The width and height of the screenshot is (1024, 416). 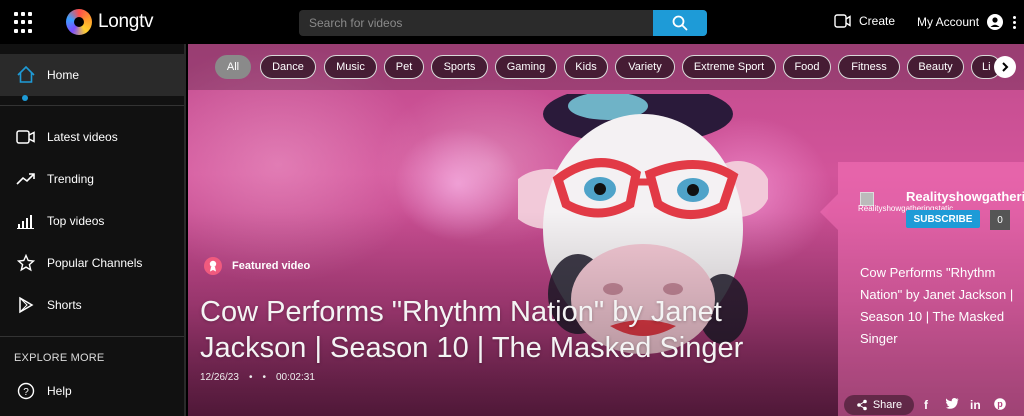 I want to click on home-icon, so click(x=26, y=75).